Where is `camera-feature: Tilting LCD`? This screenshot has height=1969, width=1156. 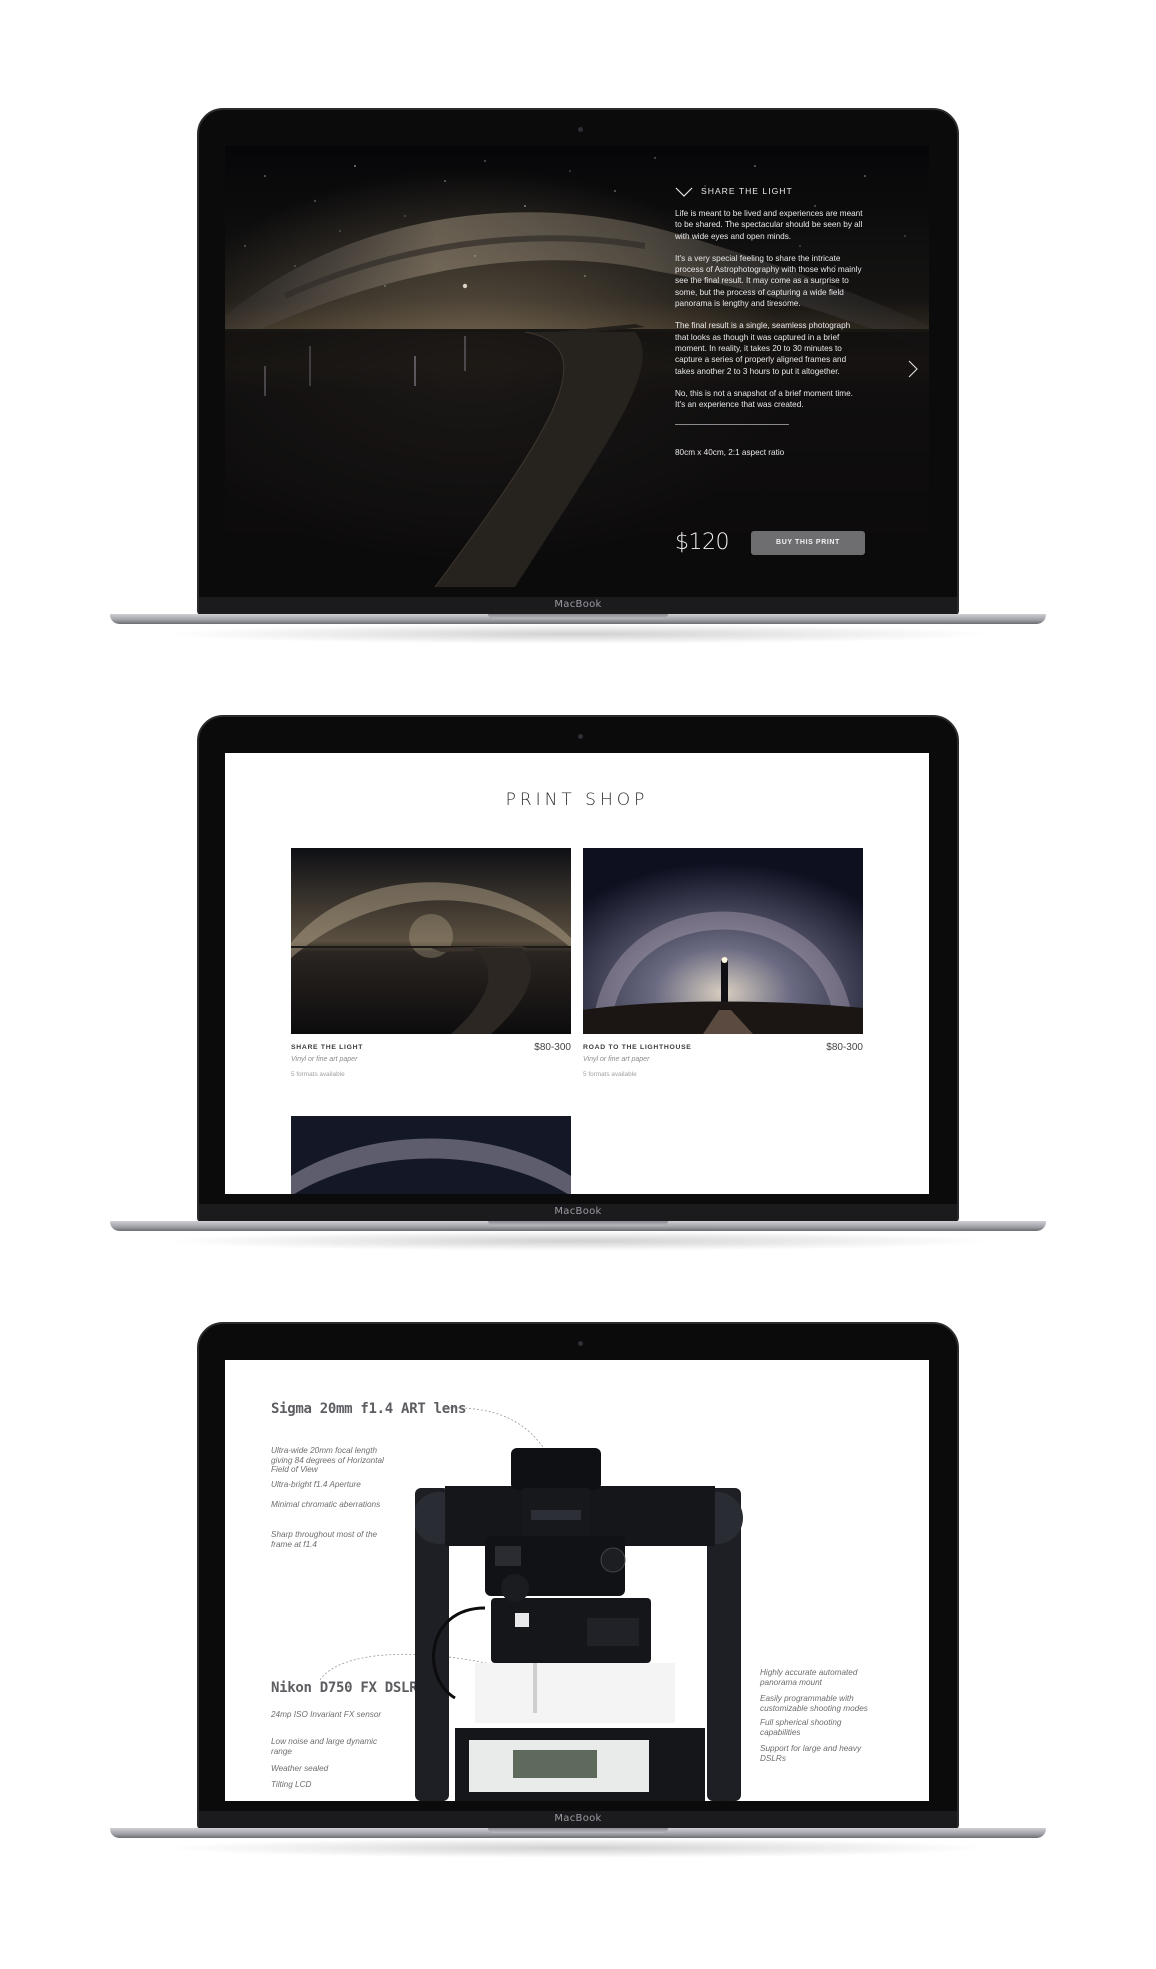 camera-feature: Tilting LCD is located at coordinates (291, 1784).